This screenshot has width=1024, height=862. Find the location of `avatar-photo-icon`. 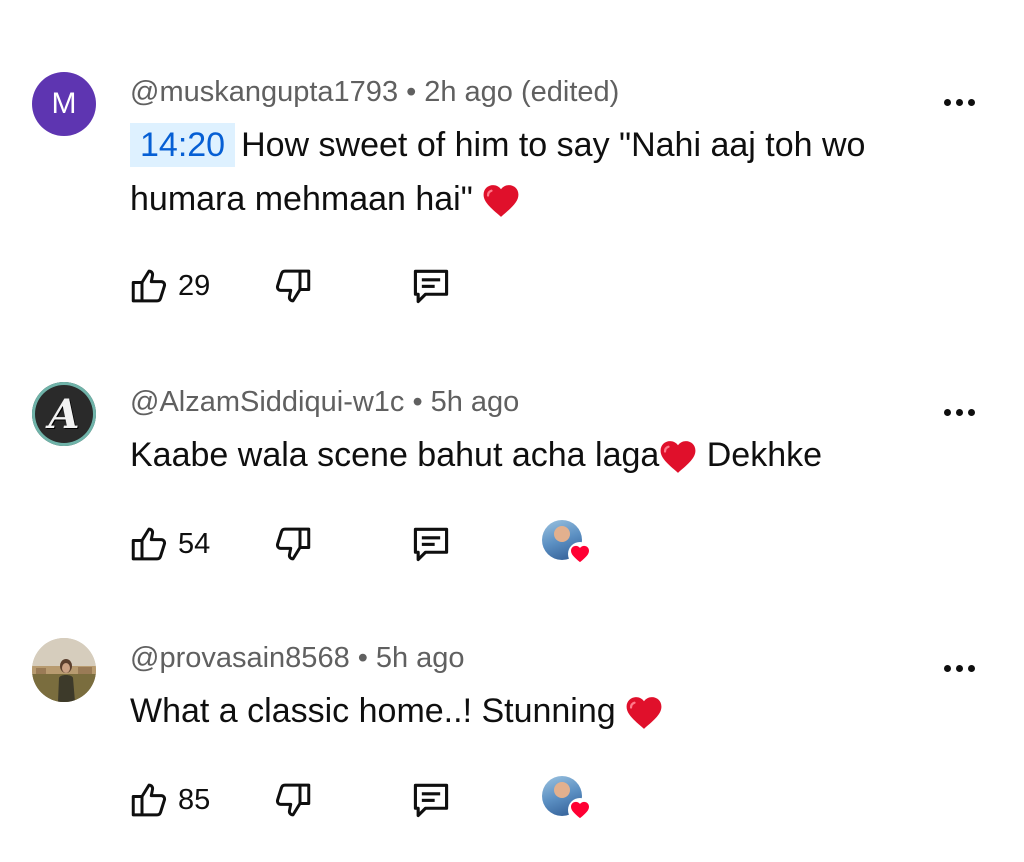

avatar-photo-icon is located at coordinates (64, 670).